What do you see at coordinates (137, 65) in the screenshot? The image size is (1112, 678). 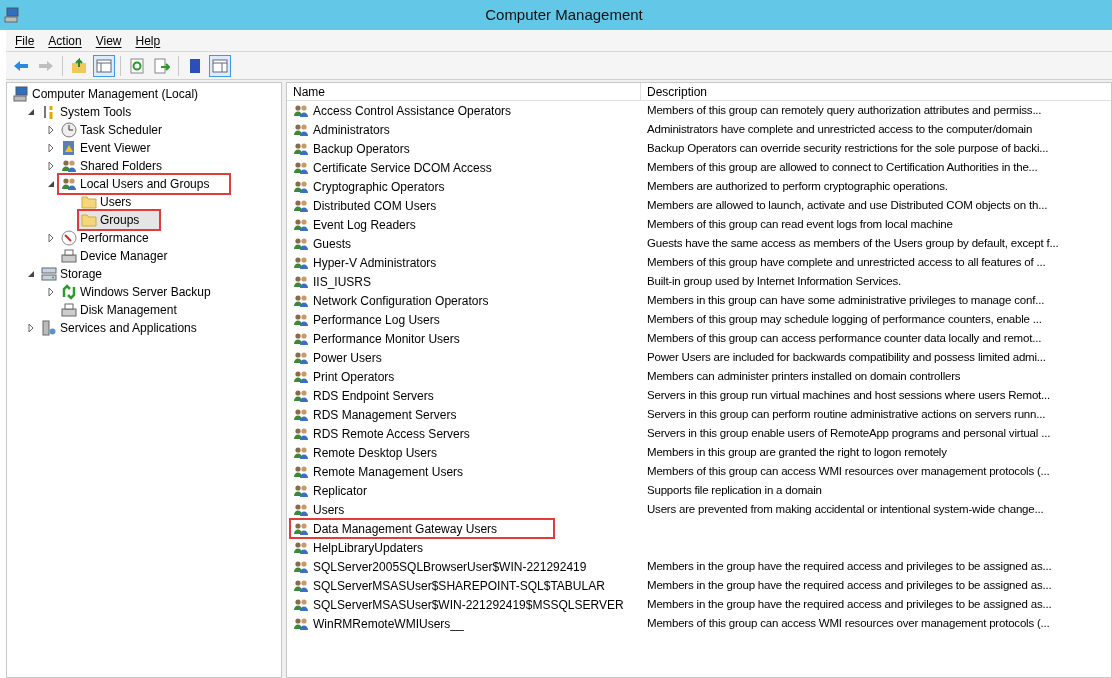 I see `refresh-icon` at bounding box center [137, 65].